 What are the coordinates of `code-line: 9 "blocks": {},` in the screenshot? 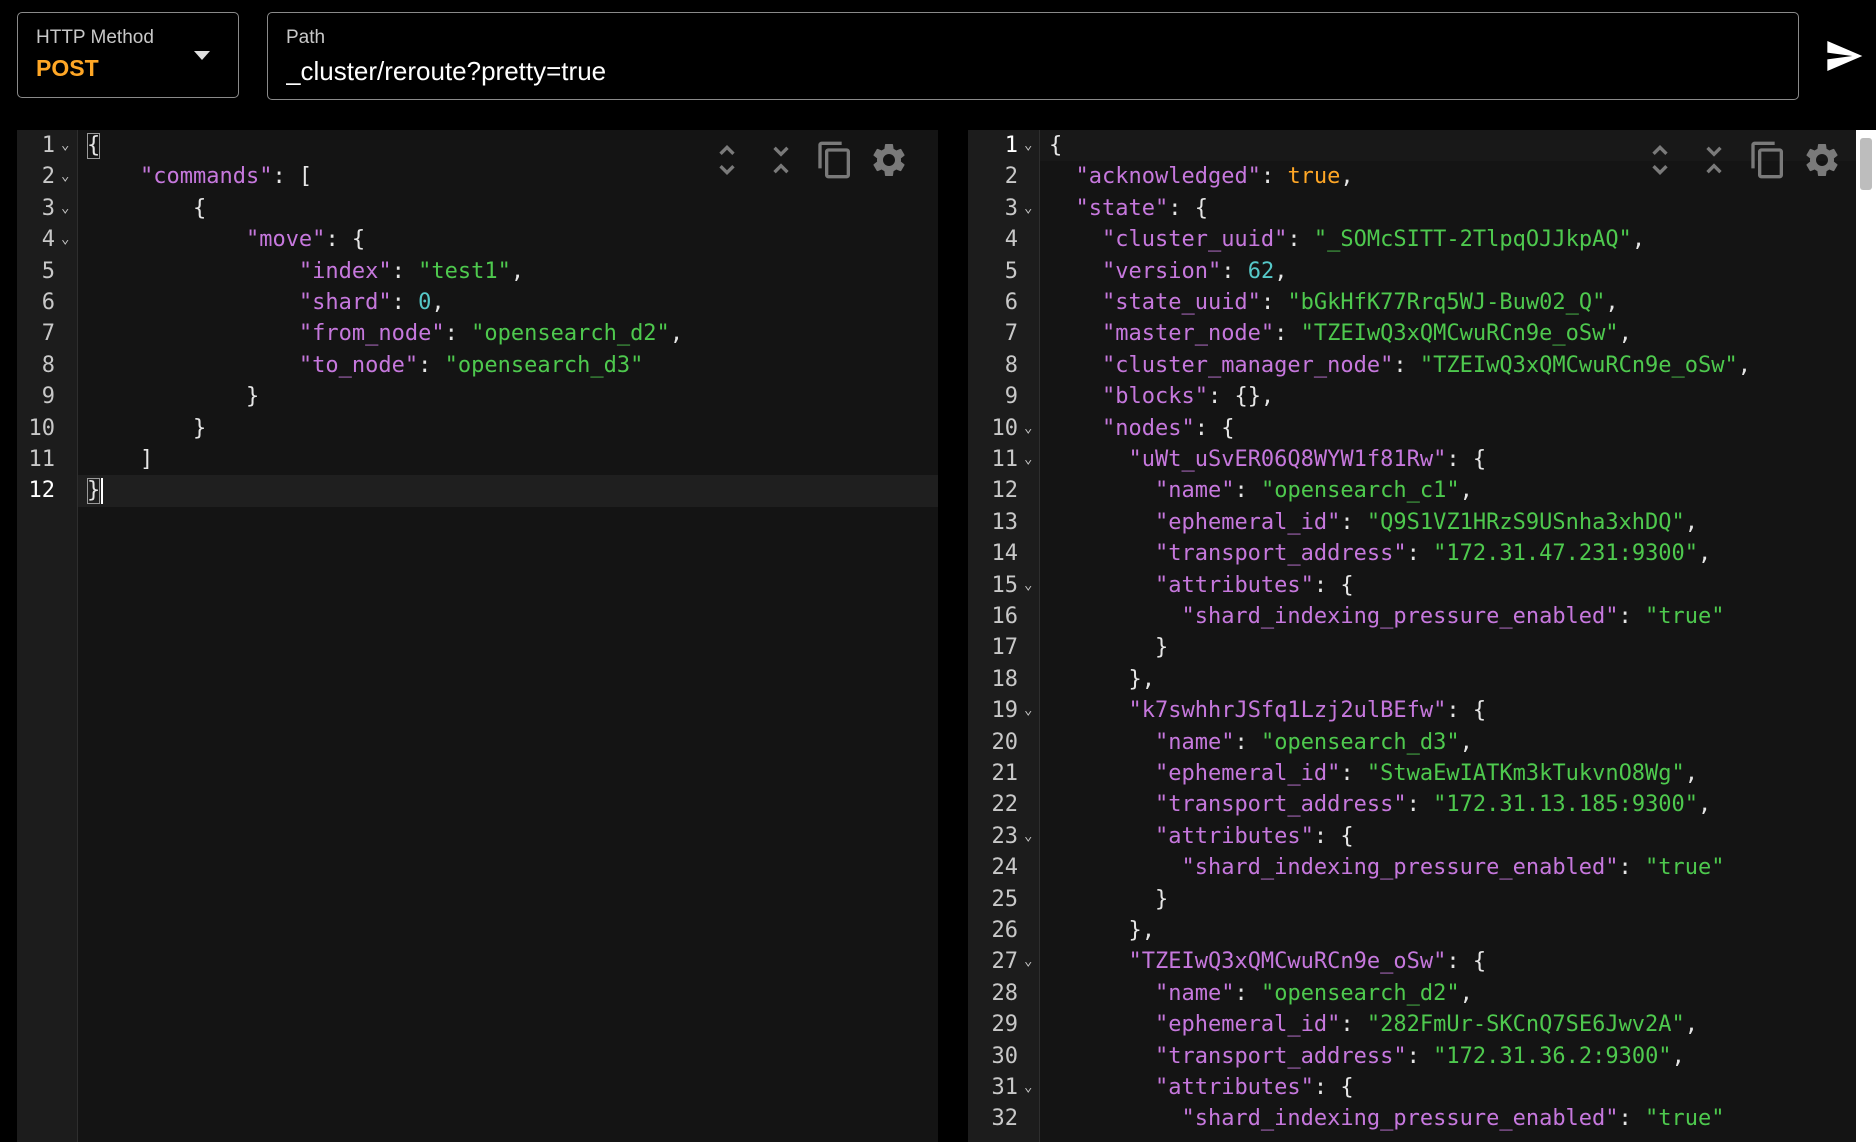 It's located at (1422, 396).